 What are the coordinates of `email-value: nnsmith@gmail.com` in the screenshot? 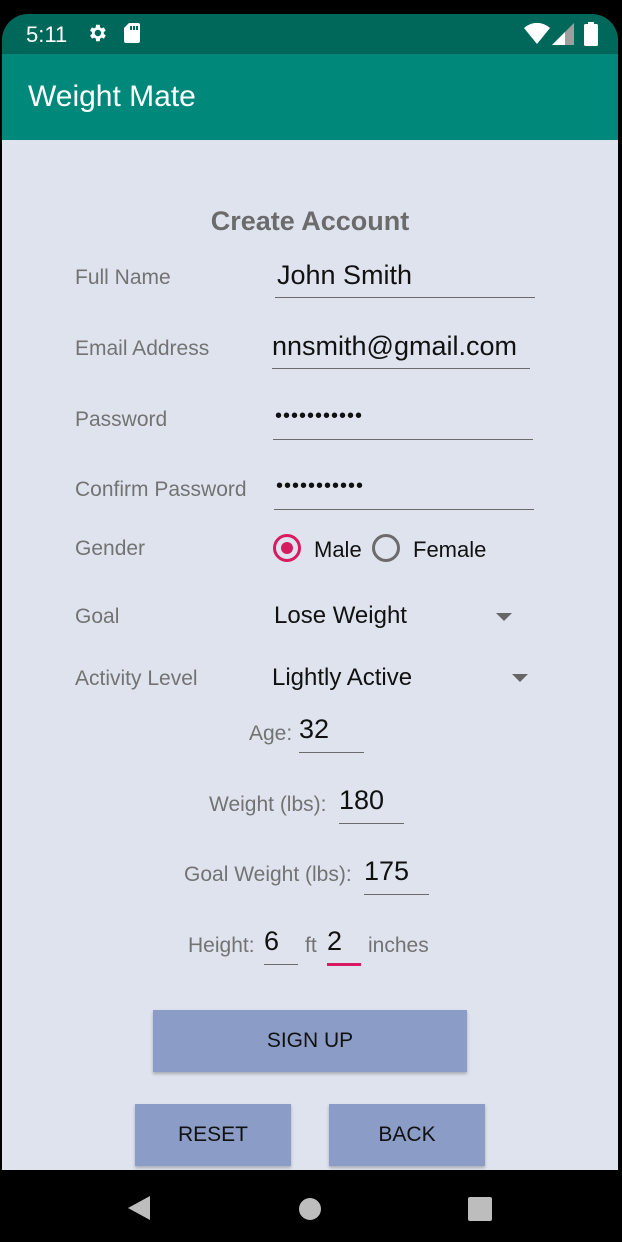 It's located at (394, 346).